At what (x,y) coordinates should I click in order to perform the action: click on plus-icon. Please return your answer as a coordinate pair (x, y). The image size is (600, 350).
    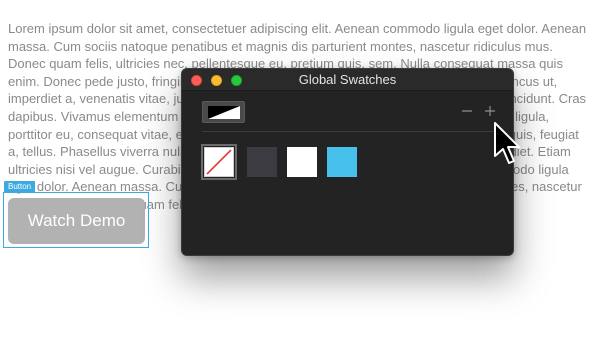
    Looking at the image, I should click on (490, 111).